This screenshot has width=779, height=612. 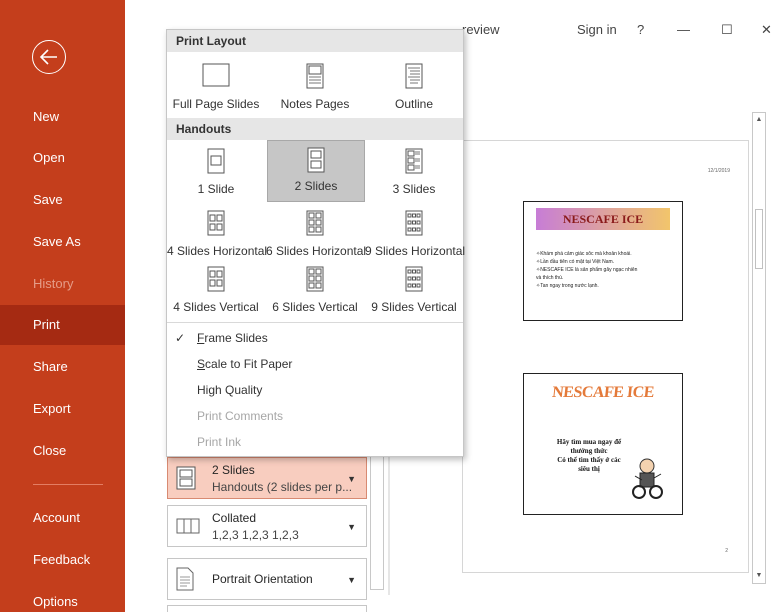 I want to click on notes-pages-icon, so click(x=315, y=76).